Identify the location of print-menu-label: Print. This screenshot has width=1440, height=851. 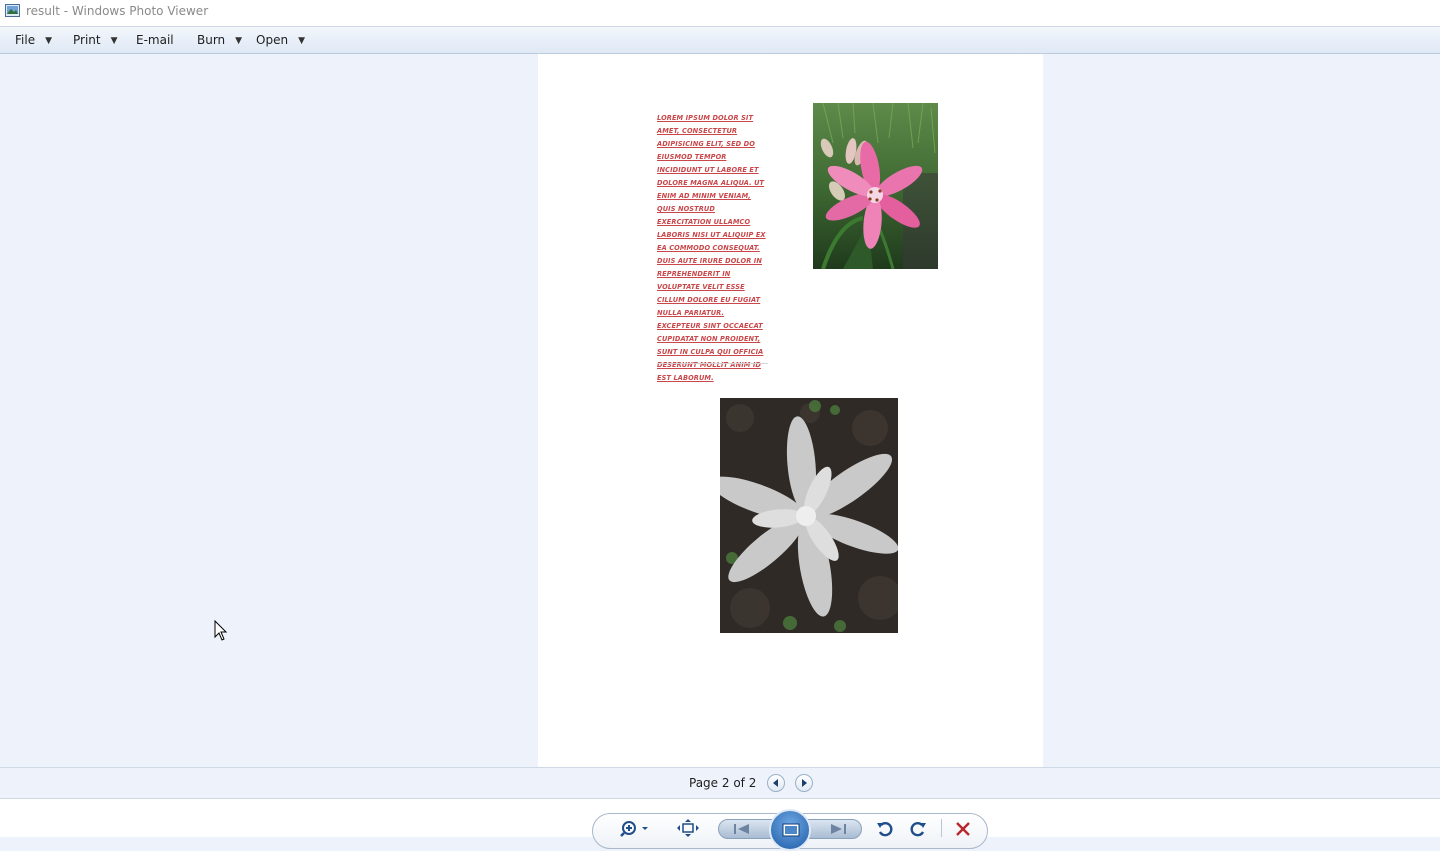
(87, 40).